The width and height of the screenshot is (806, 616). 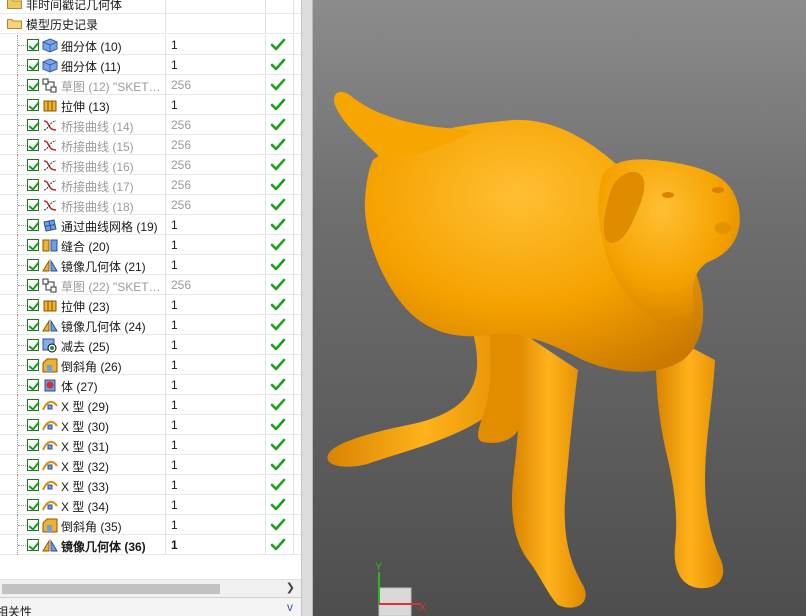 I want to click on feature-row: X 型 (30) 1, so click(x=150, y=425).